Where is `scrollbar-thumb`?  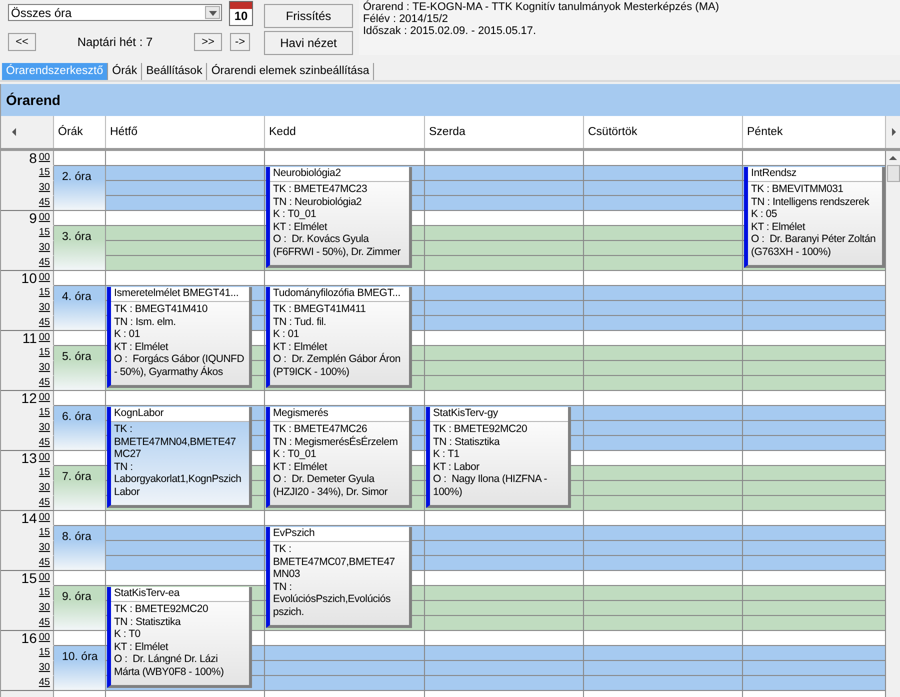
scrollbar-thumb is located at coordinates (893, 173).